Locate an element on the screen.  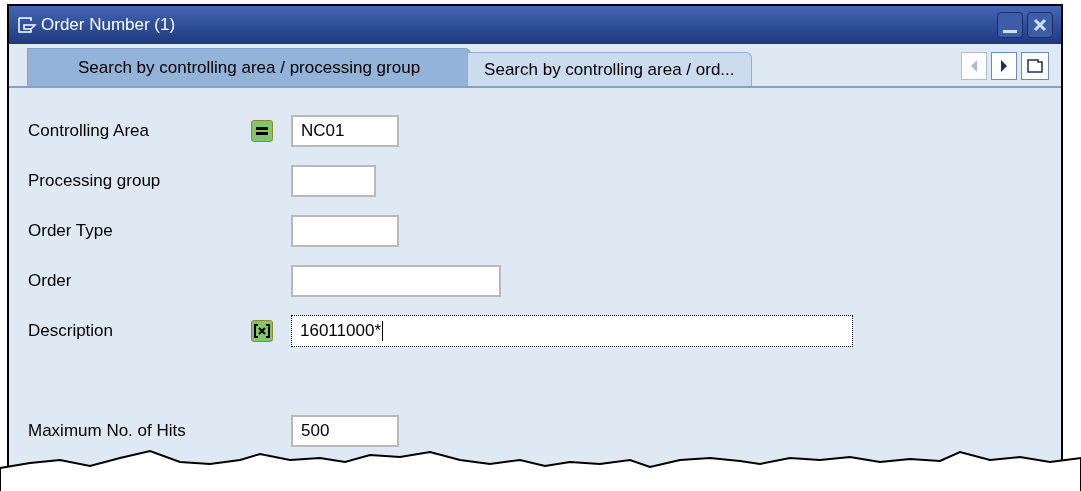
equals-icon is located at coordinates (262, 131).